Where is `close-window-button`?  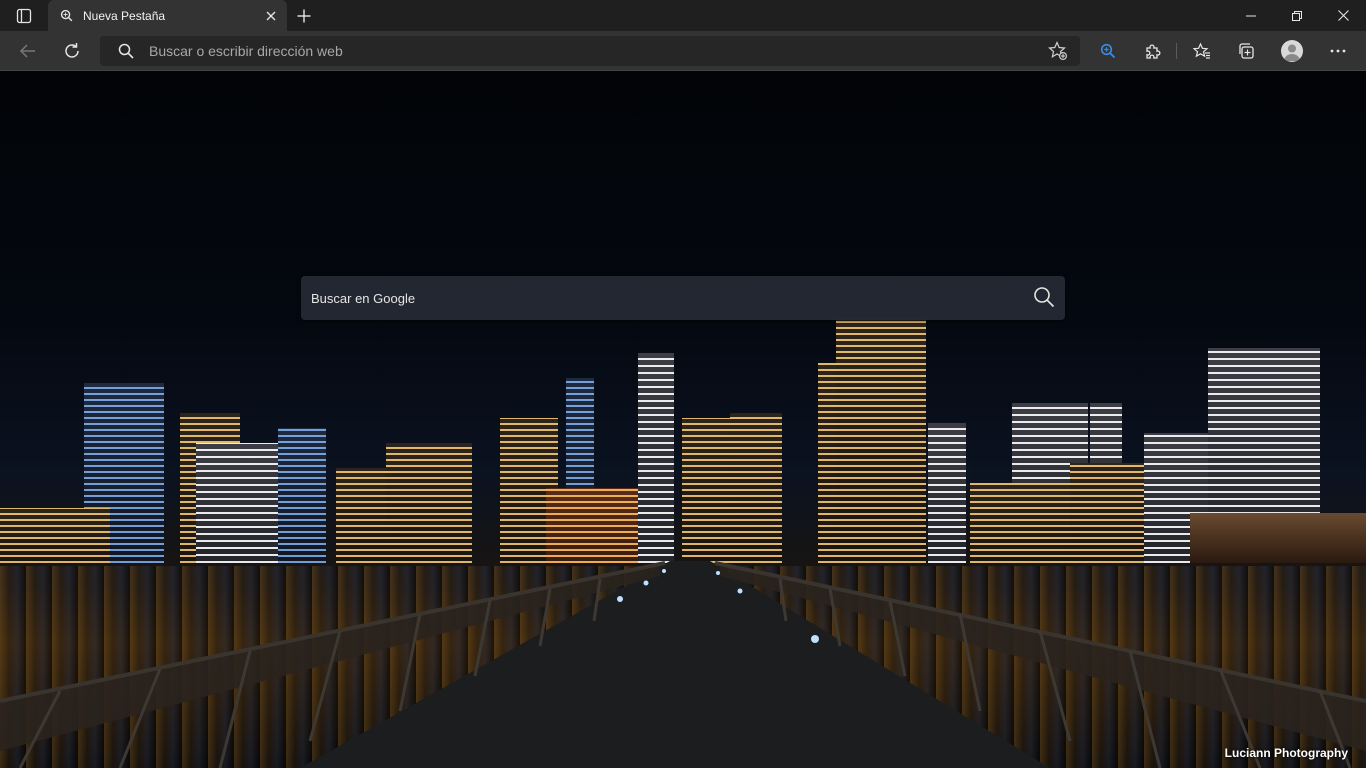
close-window-button is located at coordinates (1343, 15).